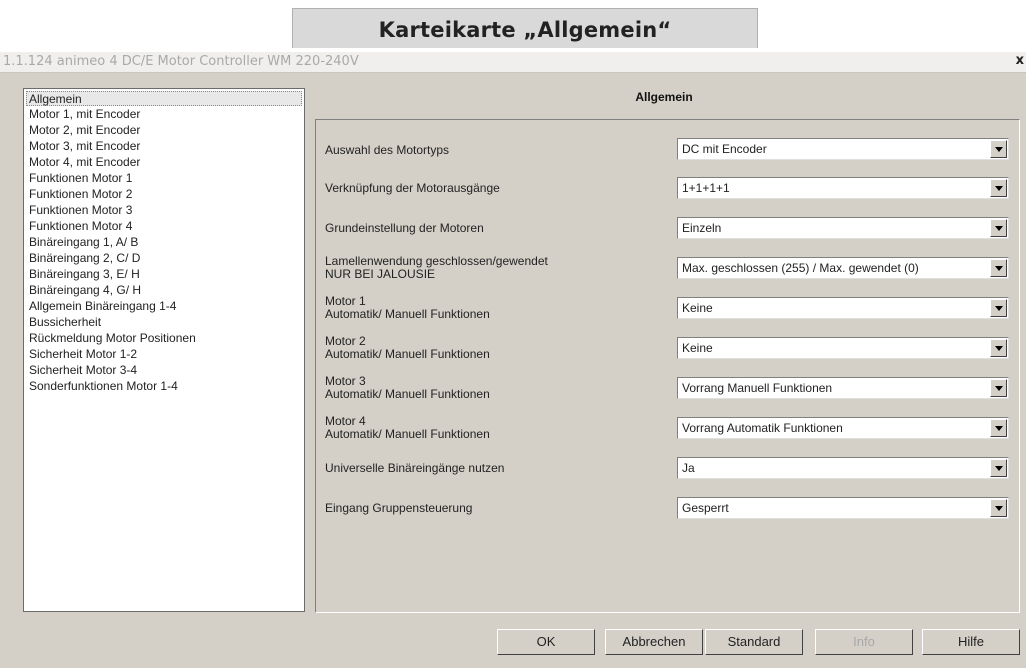 This screenshot has height=668, width=1026. Describe the element at coordinates (705, 508) in the screenshot. I see `dropdown-value: Gesperrt` at that location.